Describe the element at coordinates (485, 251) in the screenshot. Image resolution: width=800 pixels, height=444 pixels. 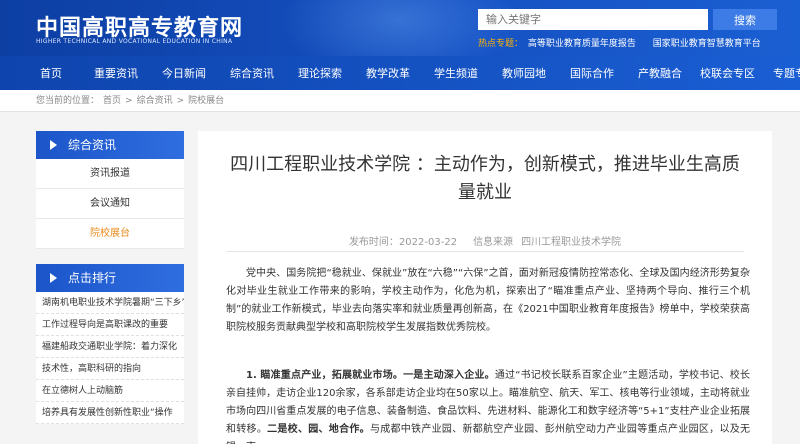
I see `divider` at that location.